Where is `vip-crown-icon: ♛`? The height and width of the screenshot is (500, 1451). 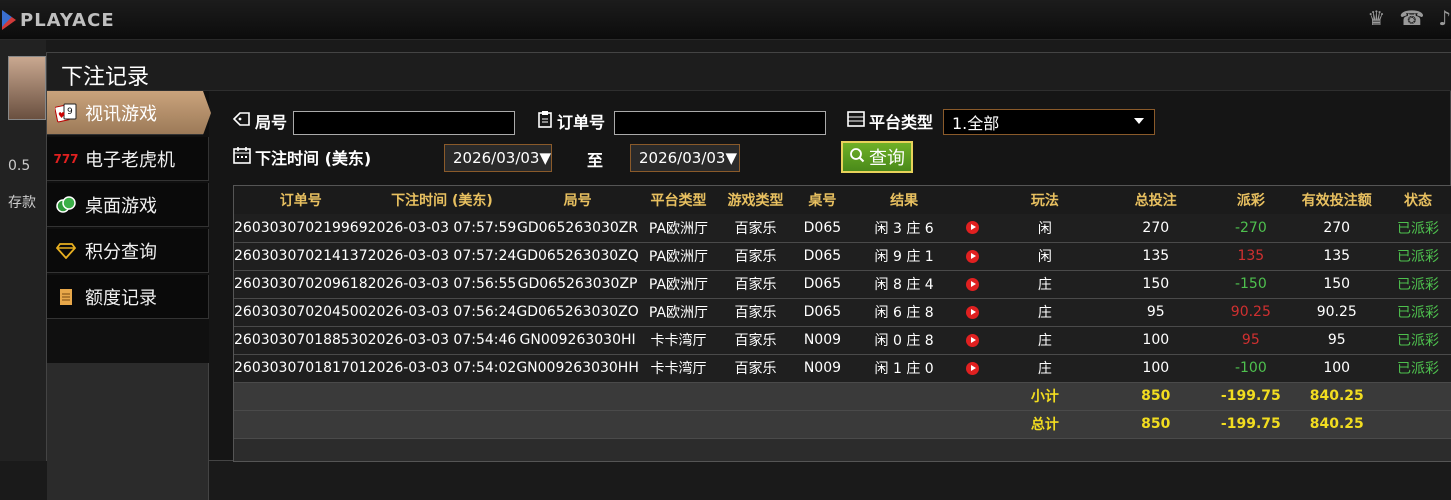 vip-crown-icon: ♛ is located at coordinates (1376, 18).